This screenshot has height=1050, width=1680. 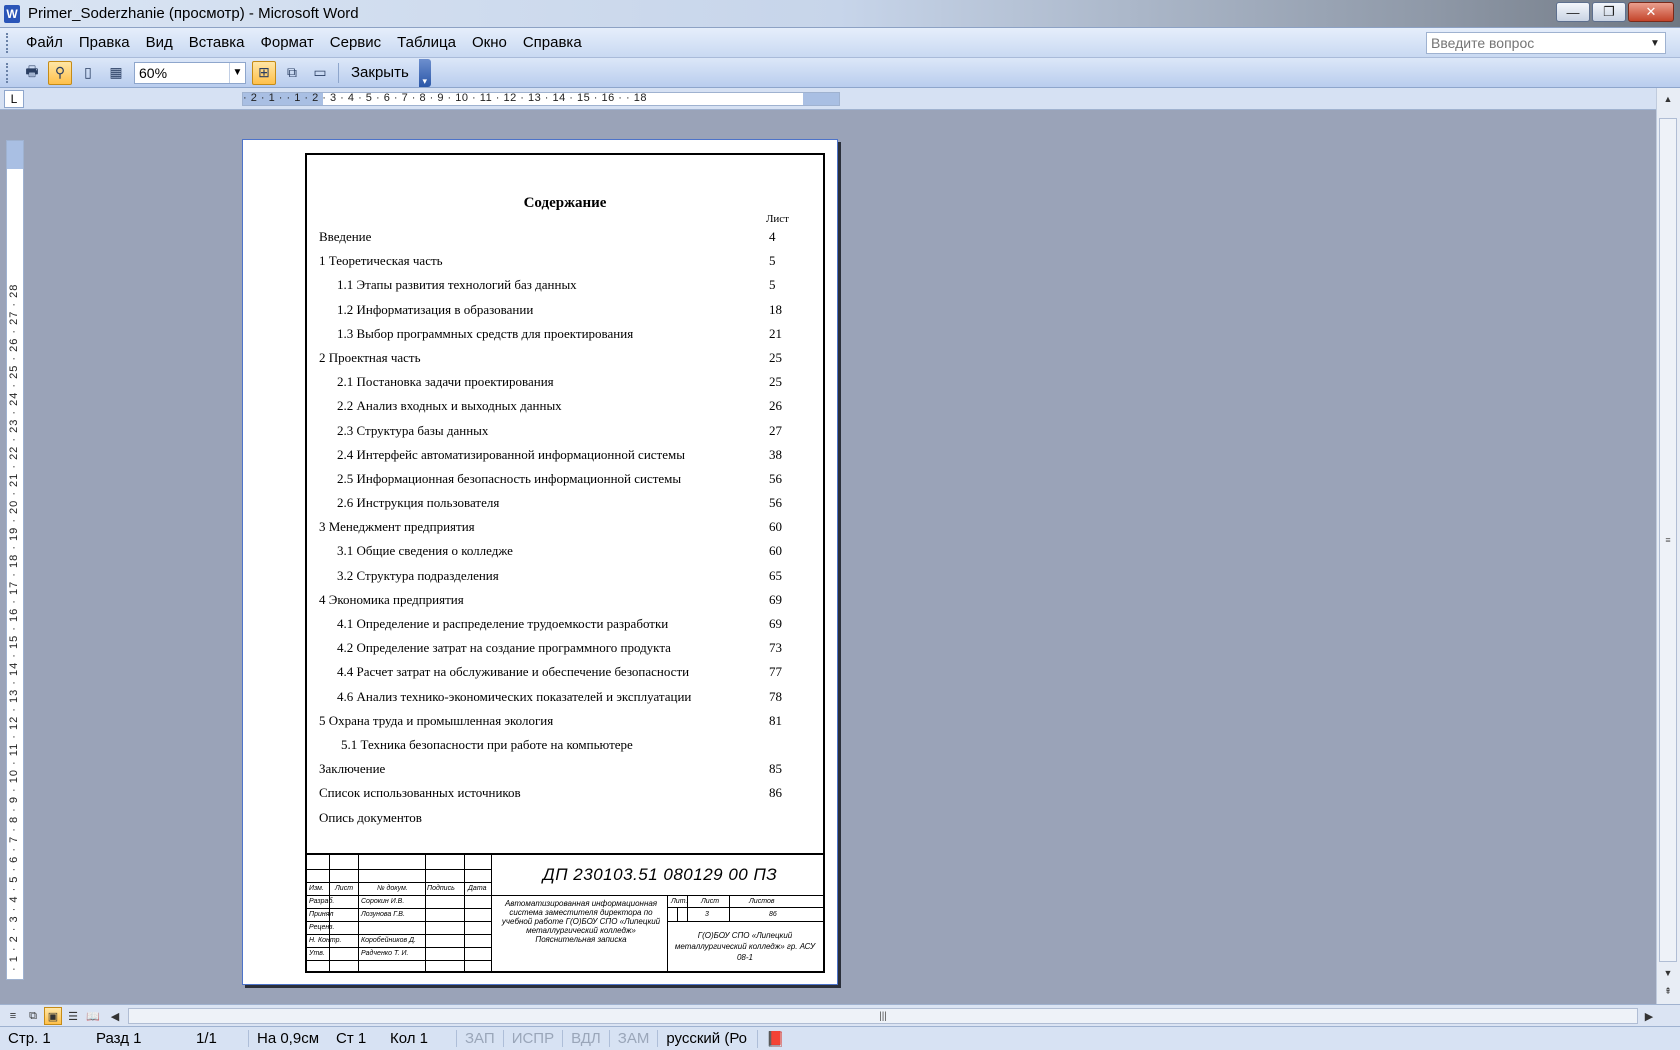 What do you see at coordinates (116, 73) in the screenshot?
I see `multiple-pages-icon: ▦` at bounding box center [116, 73].